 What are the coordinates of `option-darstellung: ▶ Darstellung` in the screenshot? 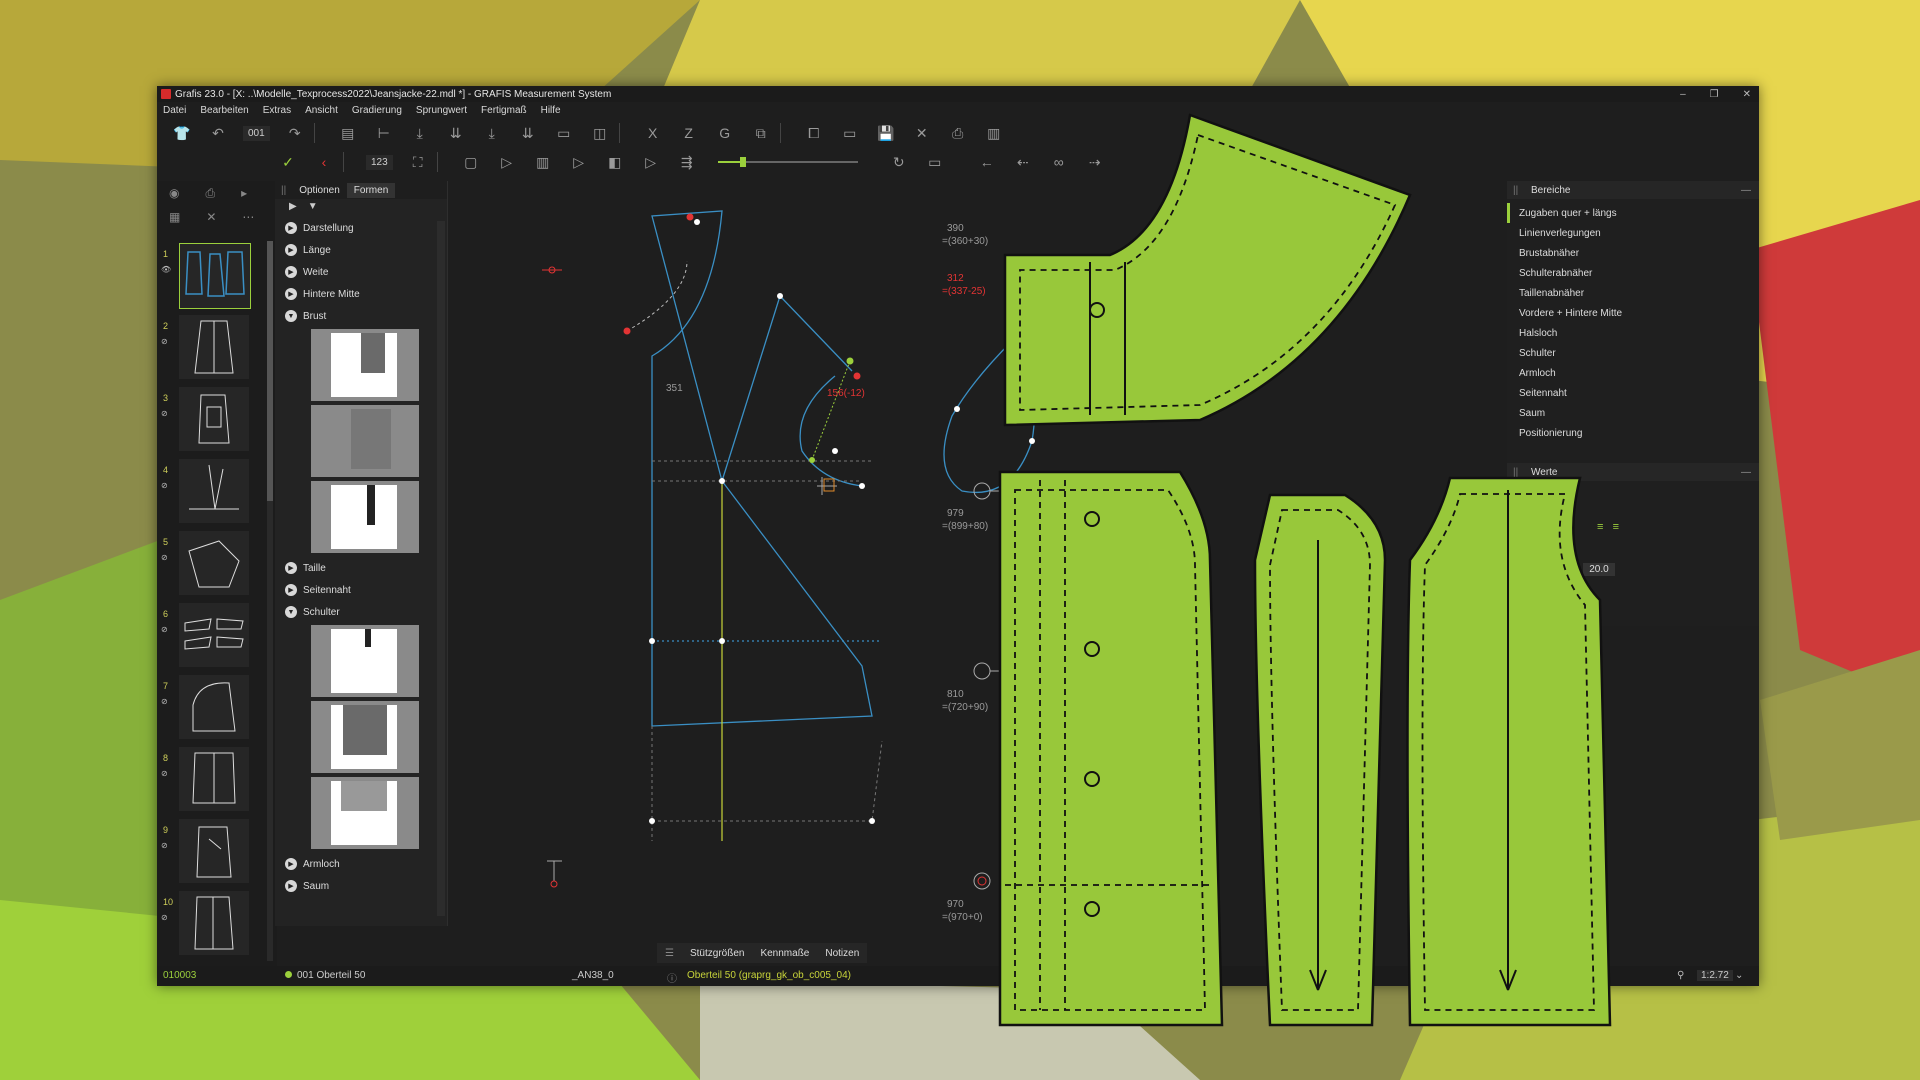 It's located at (360, 228).